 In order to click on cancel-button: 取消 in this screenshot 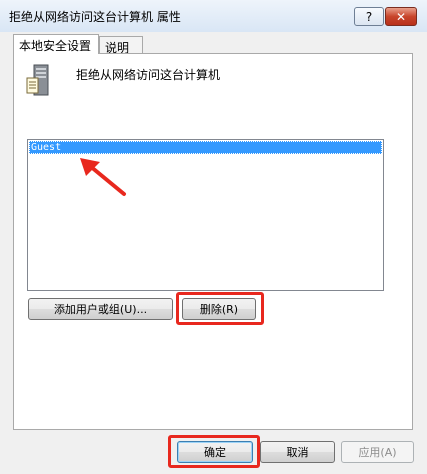, I will do `click(297, 452)`.